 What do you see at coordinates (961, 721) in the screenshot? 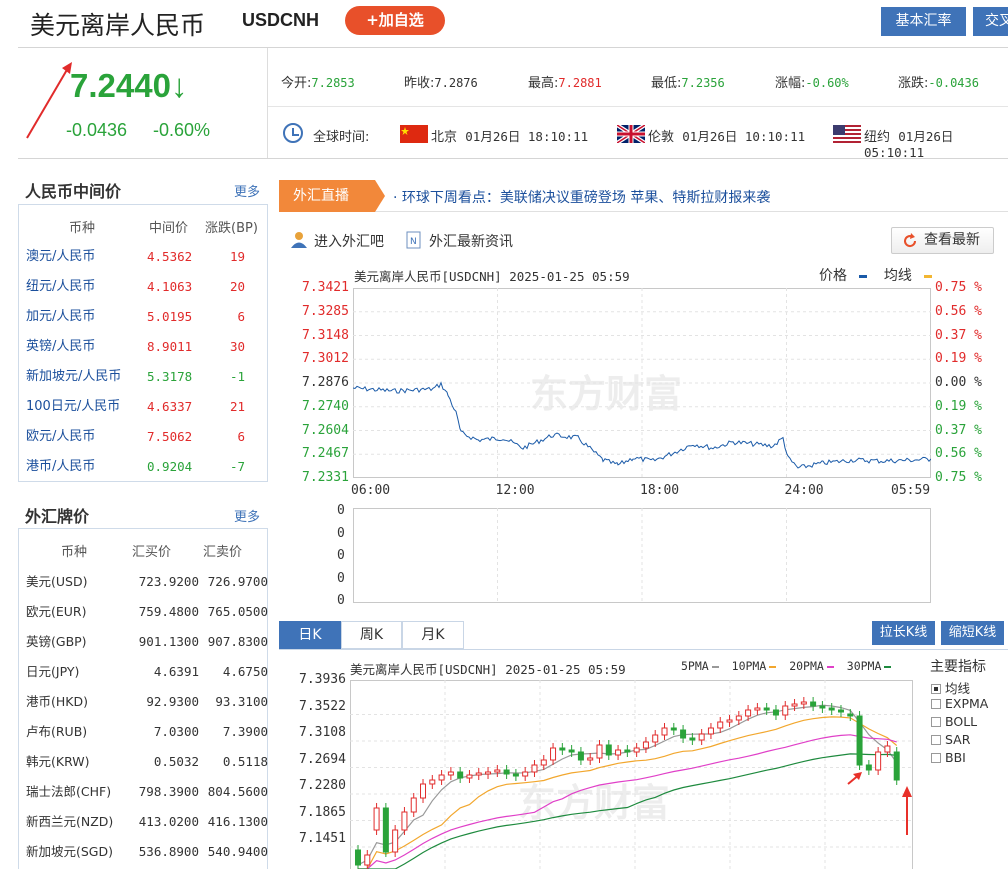
I see `indicator-label: BOLL` at bounding box center [961, 721].